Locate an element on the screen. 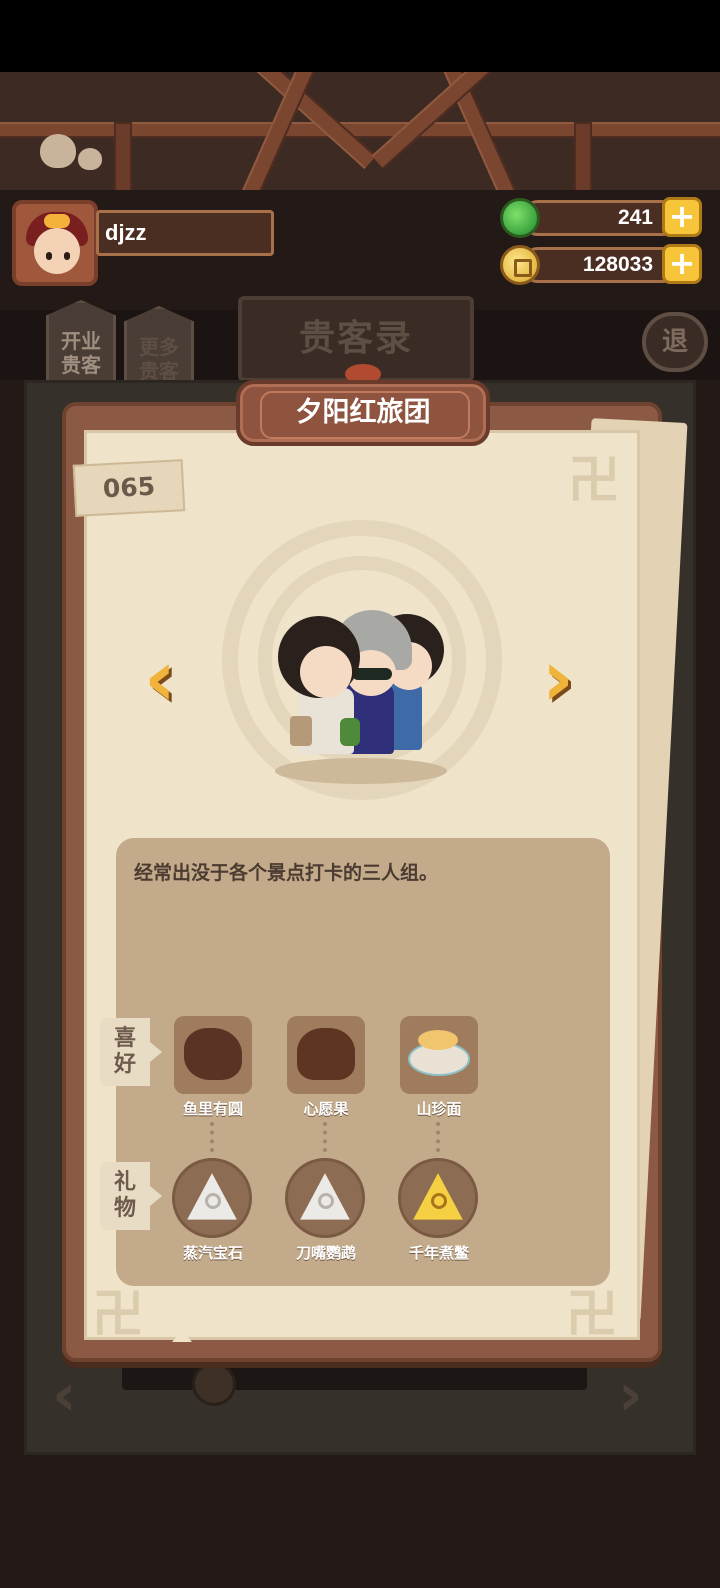  horizontal-beam is located at coordinates (360, 130).